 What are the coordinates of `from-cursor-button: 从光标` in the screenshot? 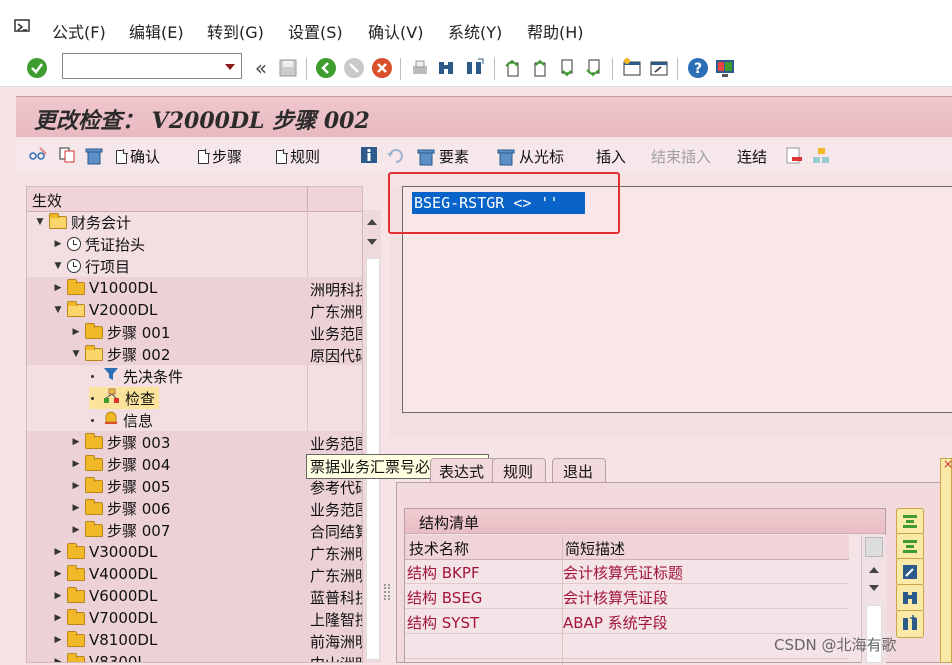 It's located at (530, 156).